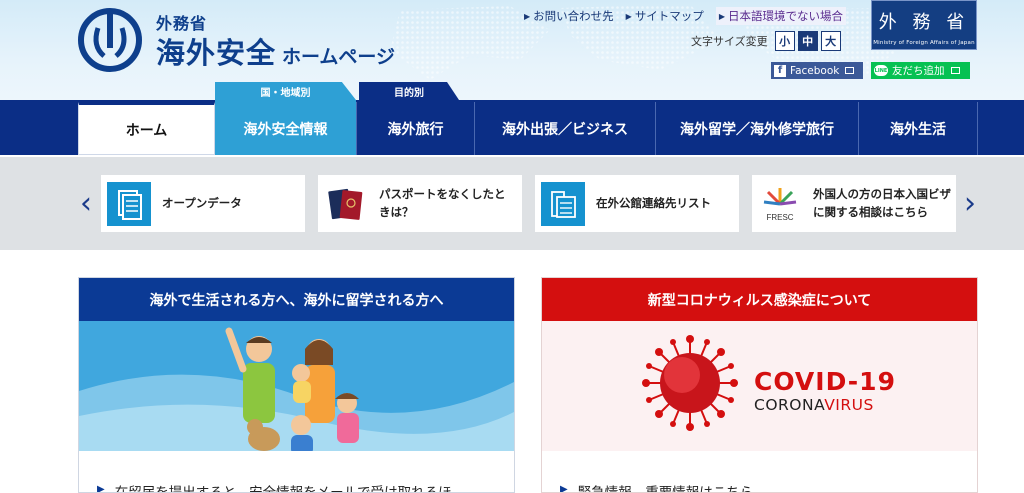  What do you see at coordinates (296, 299) in the screenshot?
I see `panel-title: 海外で生活される方へ、海外に留学される方へ` at bounding box center [296, 299].